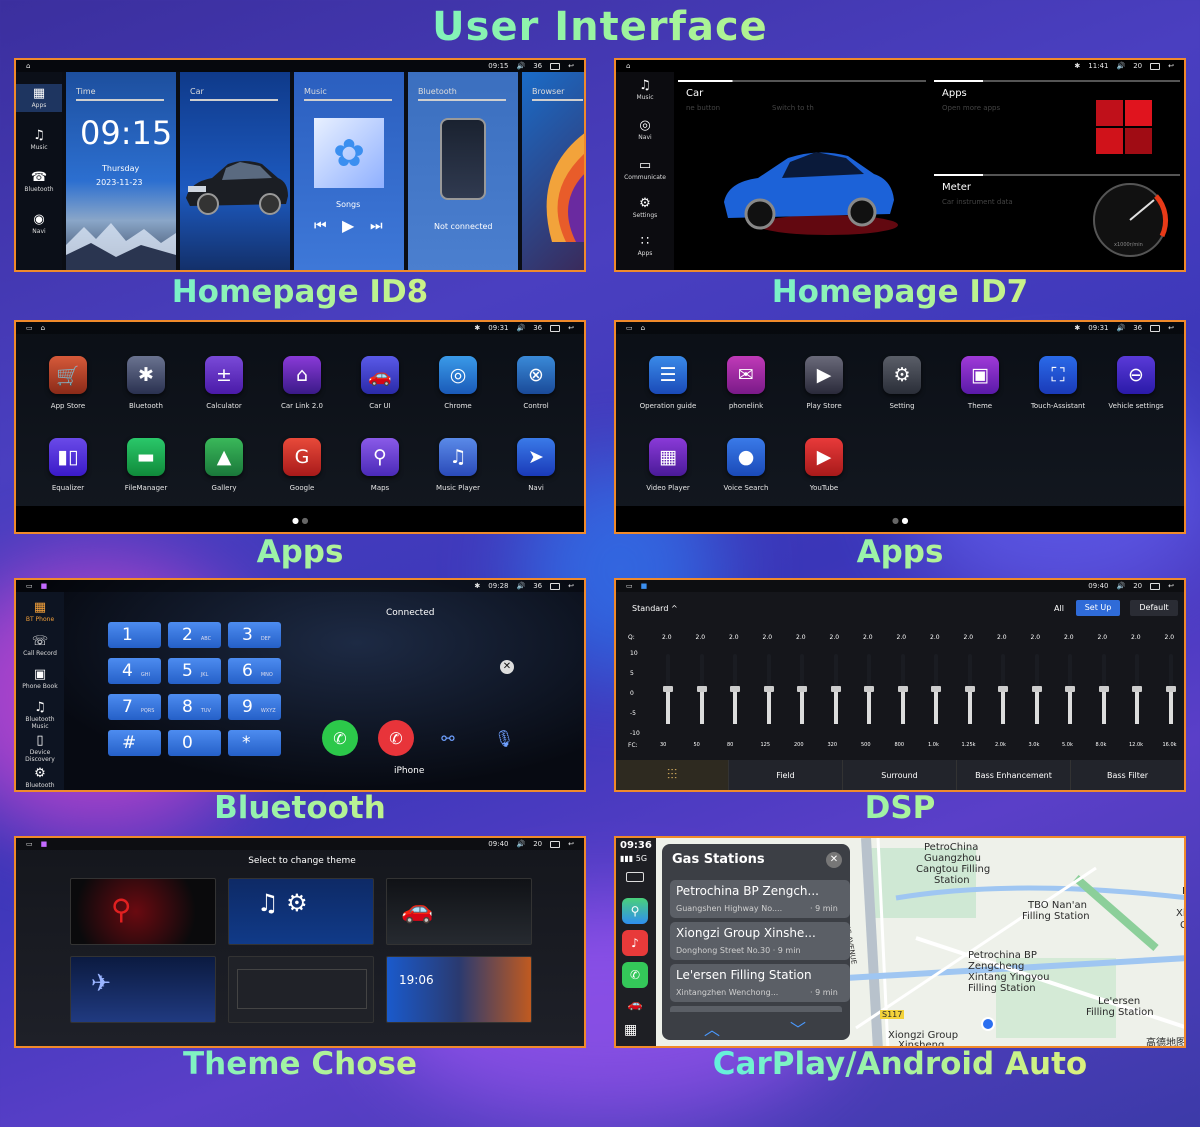 The width and height of the screenshot is (1200, 1127). What do you see at coordinates (1058, 375) in the screenshot?
I see `touch-assistant-icon: ⛶` at bounding box center [1058, 375].